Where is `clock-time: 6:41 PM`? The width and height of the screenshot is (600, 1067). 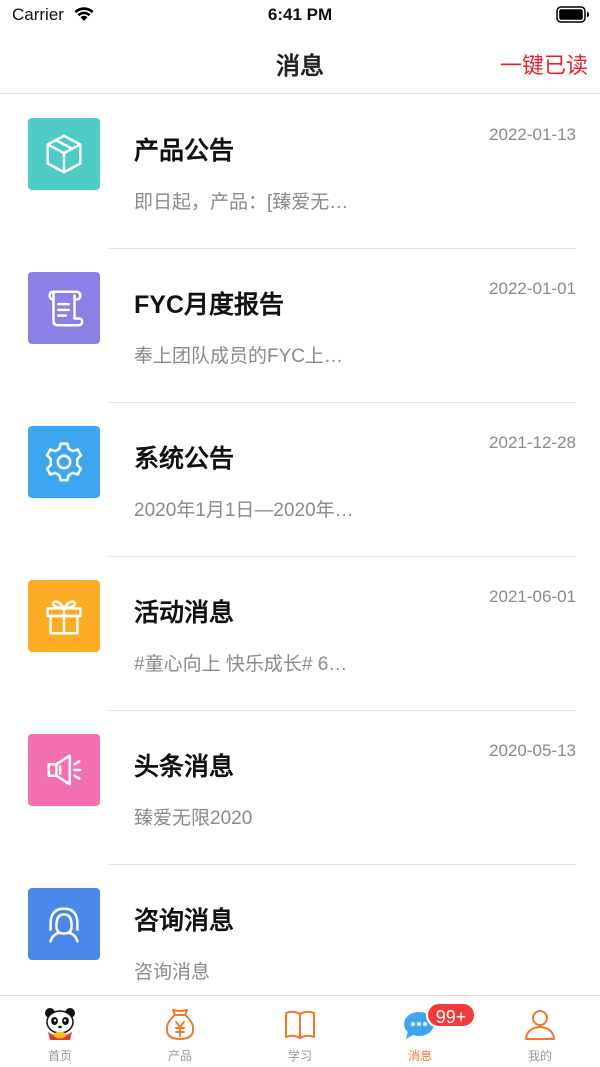
clock-time: 6:41 PM is located at coordinates (300, 14).